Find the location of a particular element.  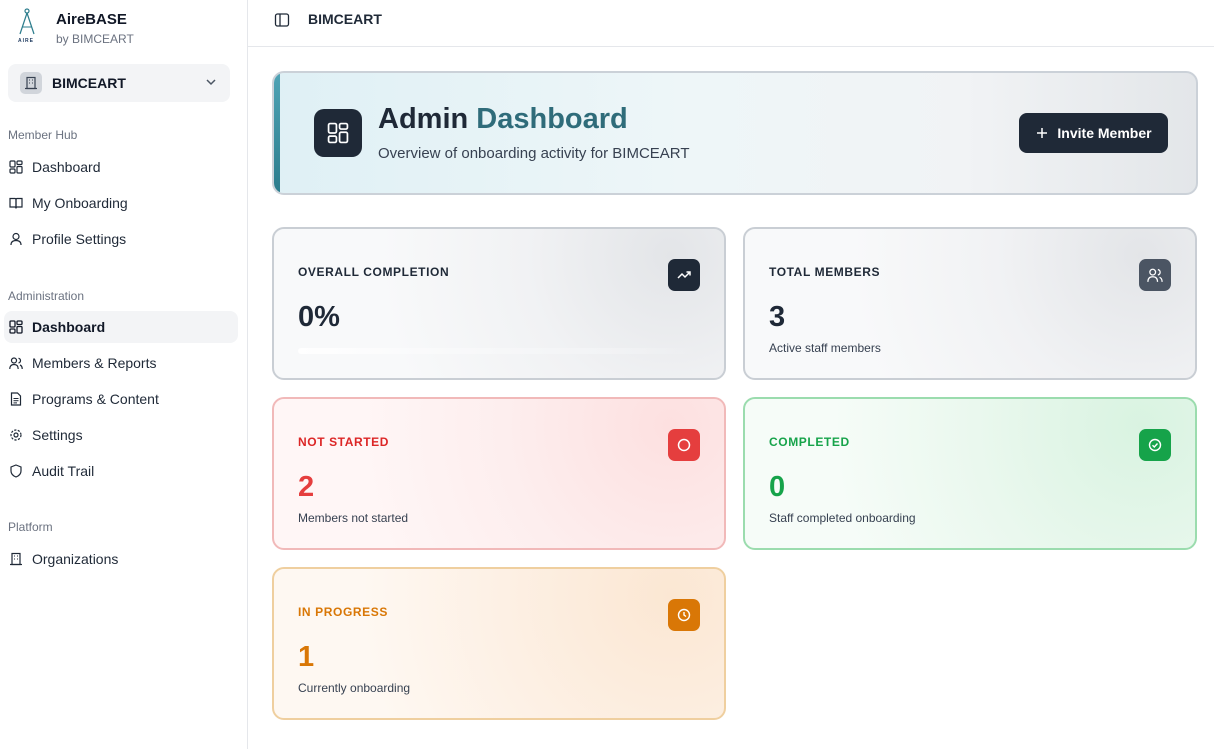

page-title: Admin Dashboard is located at coordinates (503, 119).